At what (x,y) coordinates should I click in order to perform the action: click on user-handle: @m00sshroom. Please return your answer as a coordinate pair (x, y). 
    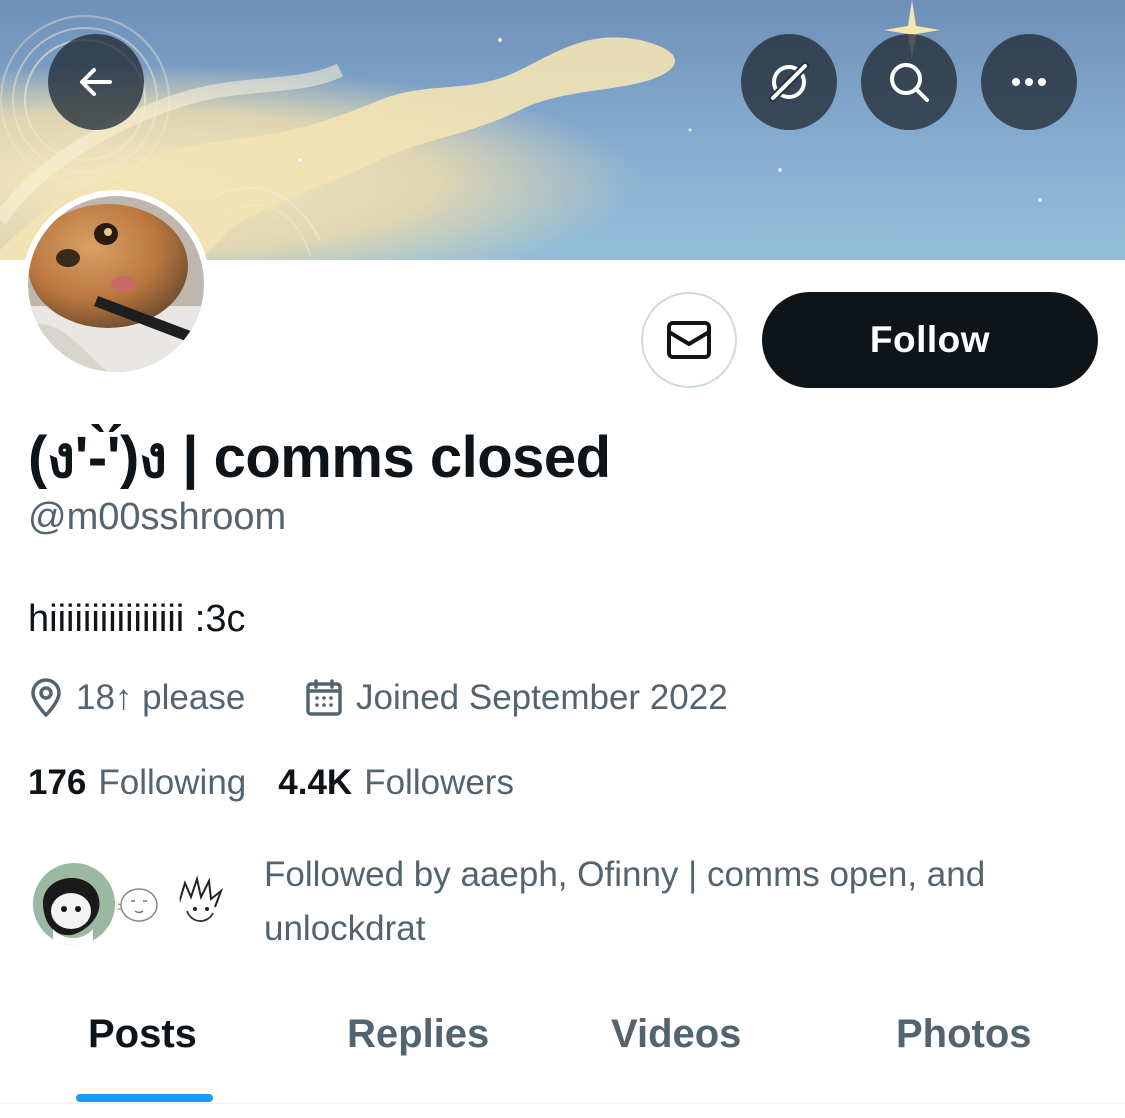
    Looking at the image, I should click on (157, 517).